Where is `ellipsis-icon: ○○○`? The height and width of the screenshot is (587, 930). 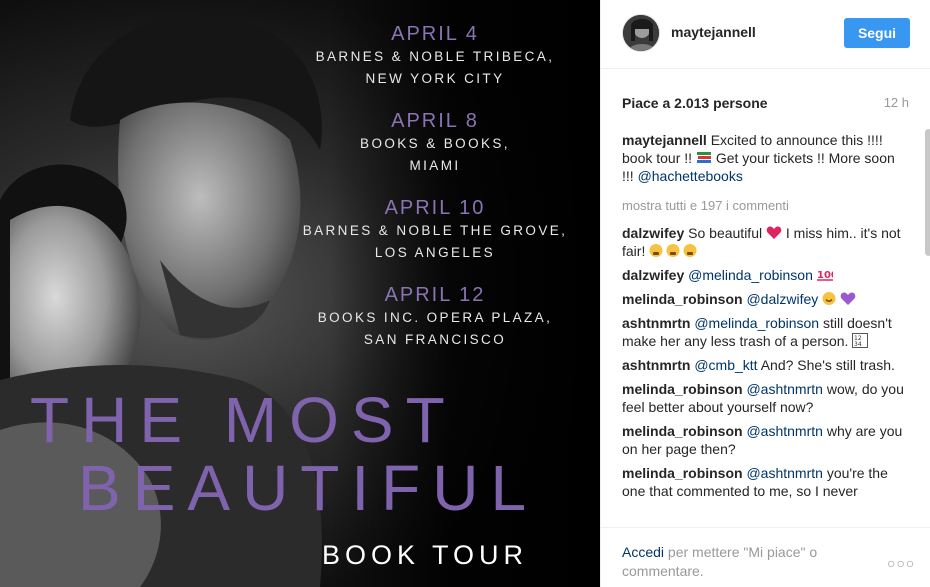 ellipsis-icon: ○○○ is located at coordinates (901, 563).